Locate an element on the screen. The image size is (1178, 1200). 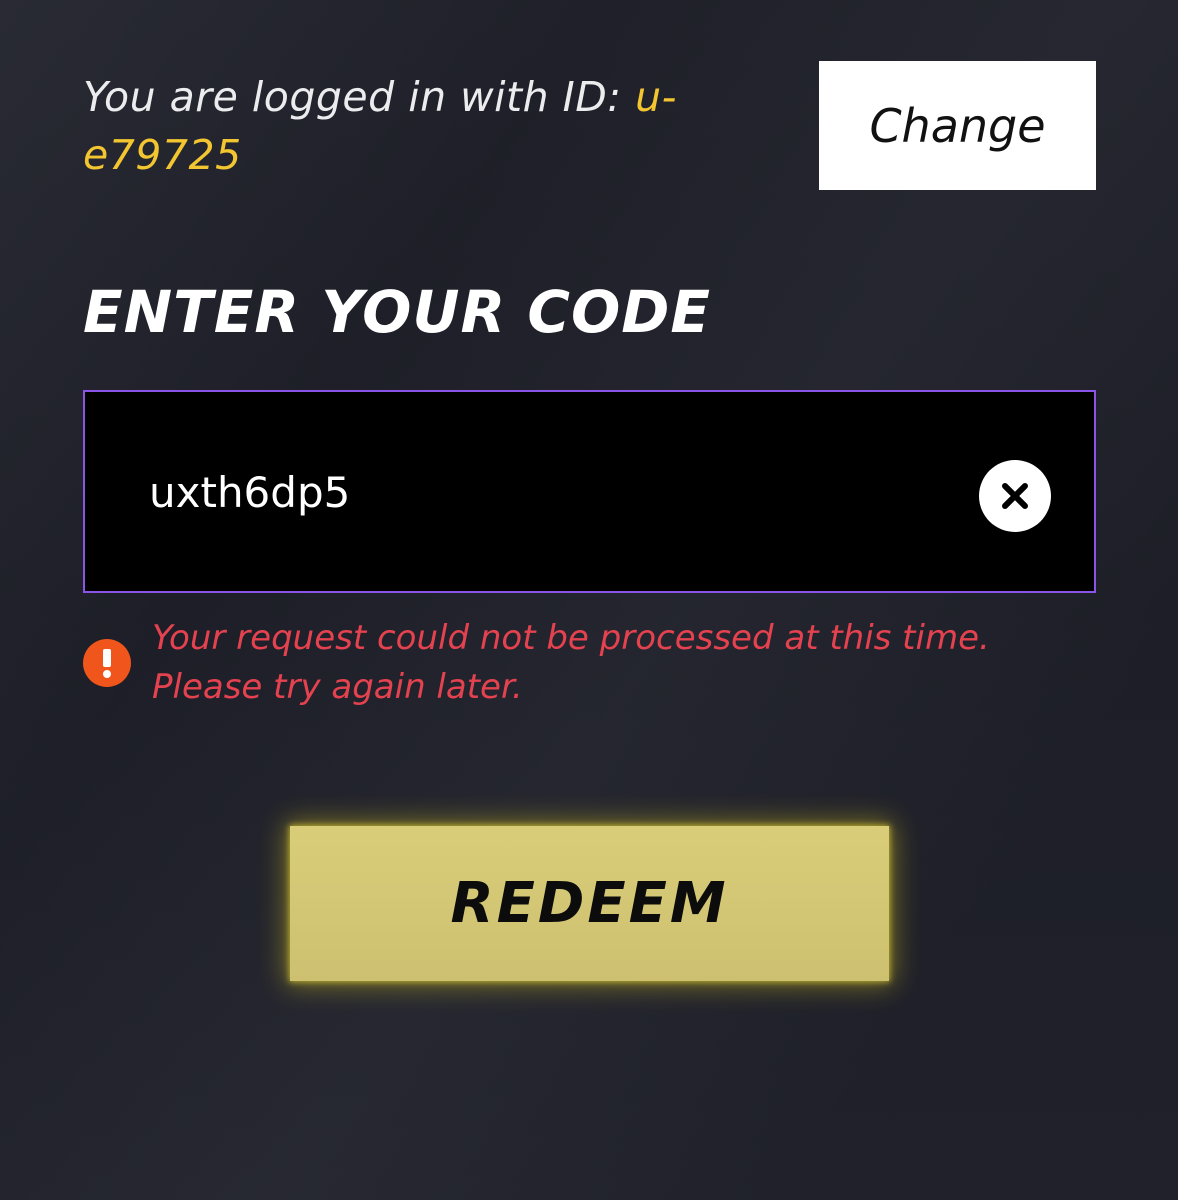
login-status: You are logged in with ID: u-e79725 is located at coordinates (413, 126).